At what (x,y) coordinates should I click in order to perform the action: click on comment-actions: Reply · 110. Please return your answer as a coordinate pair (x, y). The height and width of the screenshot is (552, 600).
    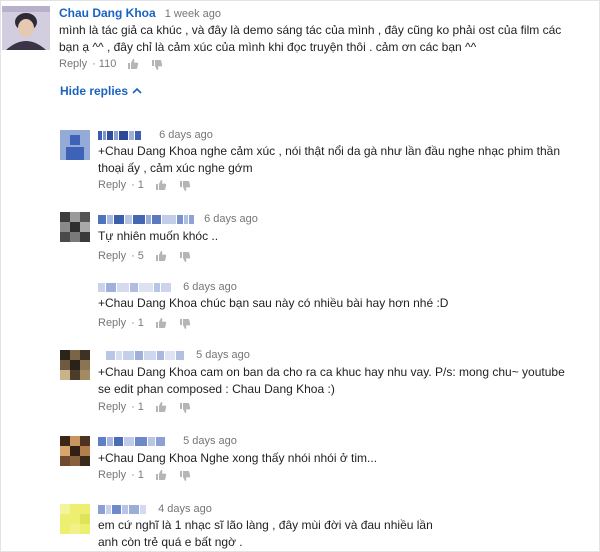
    Looking at the image, I should click on (111, 66).